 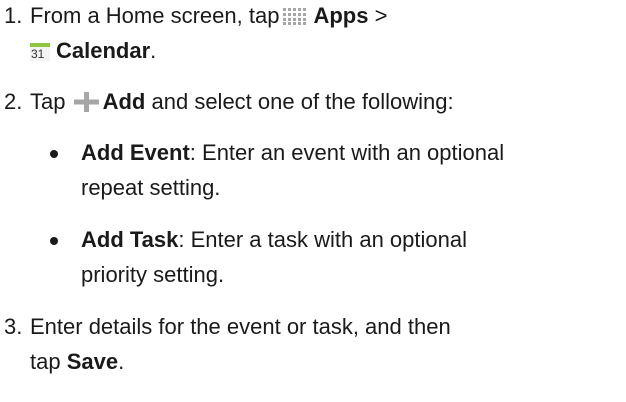 What do you see at coordinates (135, 152) in the screenshot?
I see `option-label: Add Event` at bounding box center [135, 152].